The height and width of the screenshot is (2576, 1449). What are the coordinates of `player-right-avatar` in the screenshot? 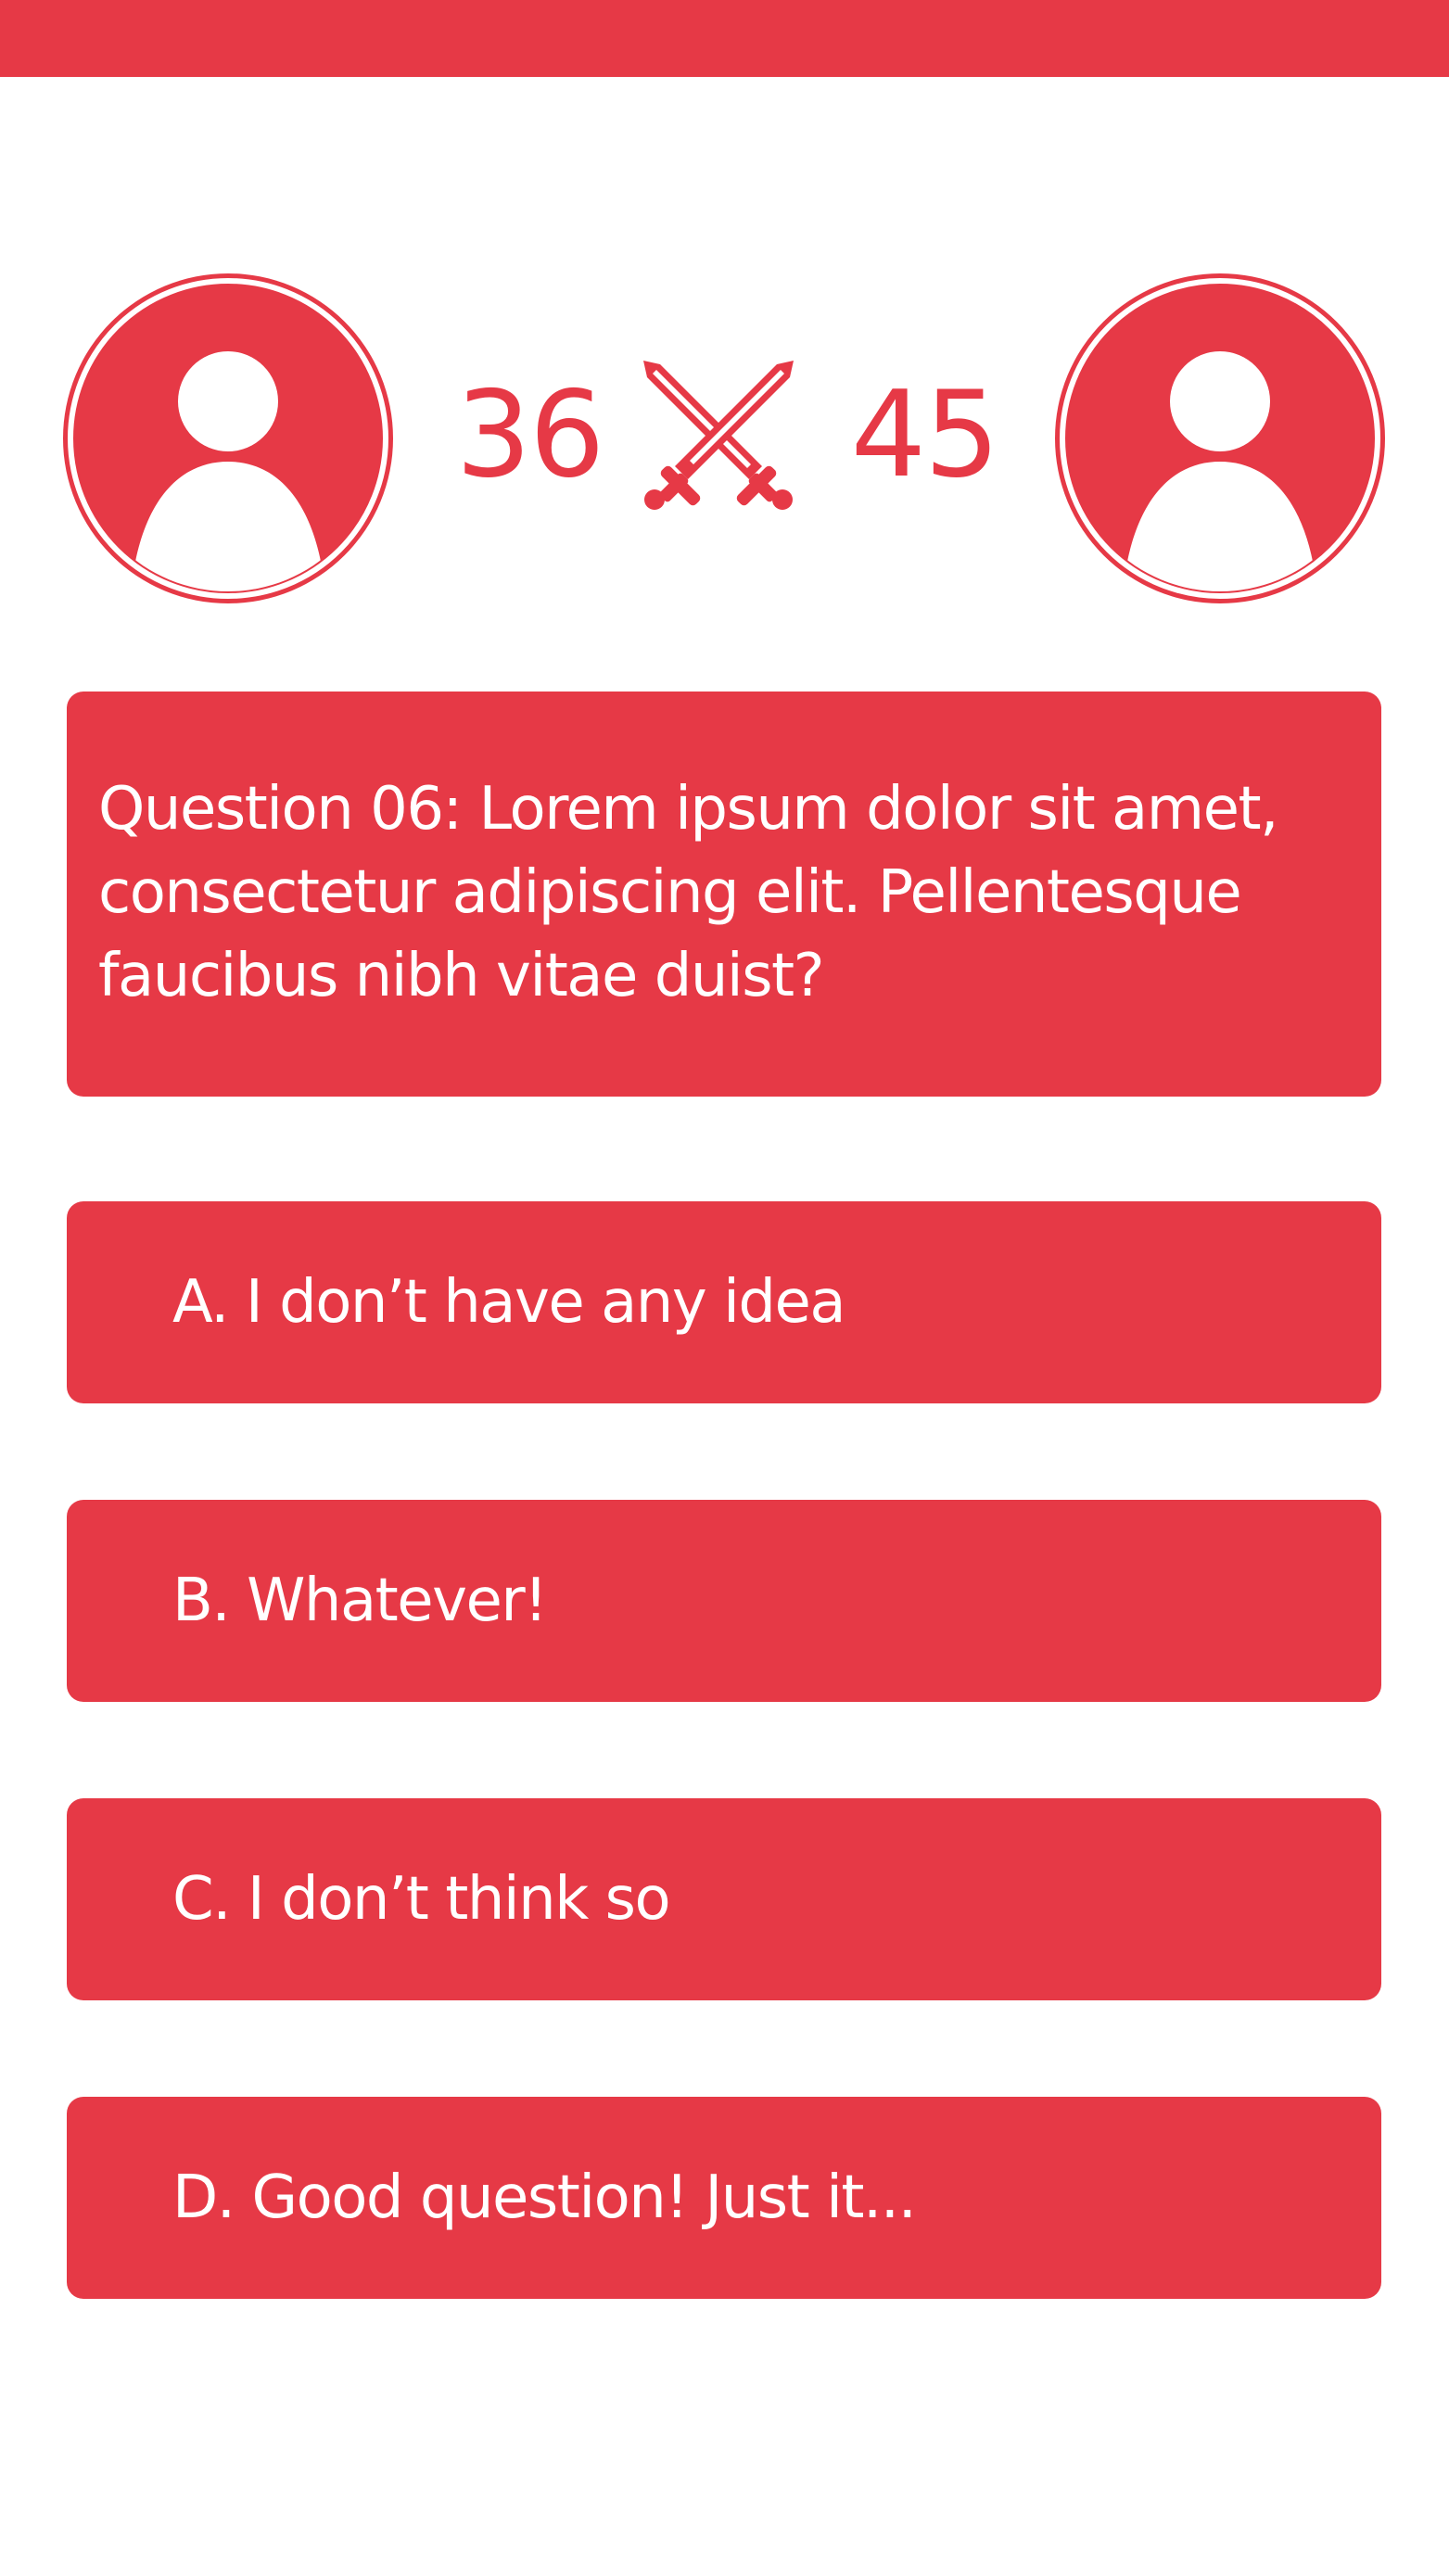 It's located at (1220, 438).